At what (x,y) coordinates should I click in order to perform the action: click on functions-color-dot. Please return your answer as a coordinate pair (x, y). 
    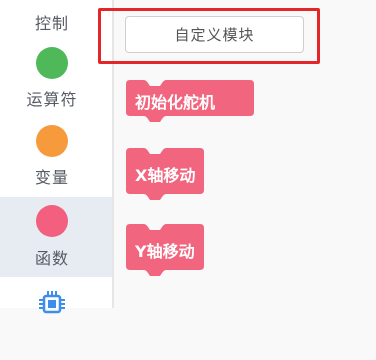
    Looking at the image, I should click on (52, 221).